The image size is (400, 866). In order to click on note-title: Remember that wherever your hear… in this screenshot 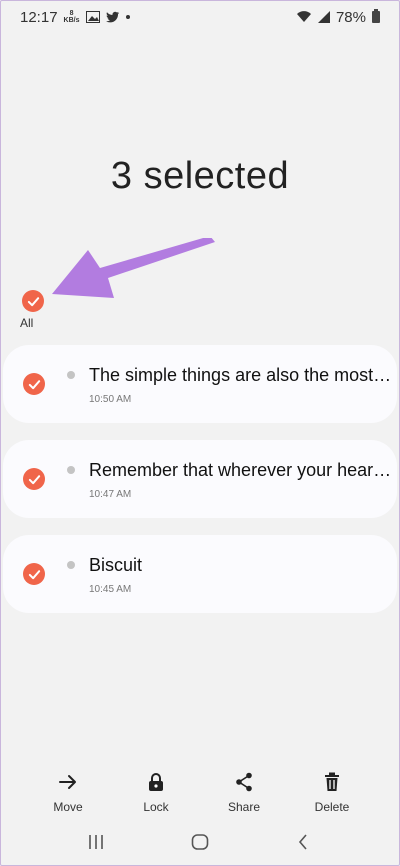, I will do `click(239, 470)`.